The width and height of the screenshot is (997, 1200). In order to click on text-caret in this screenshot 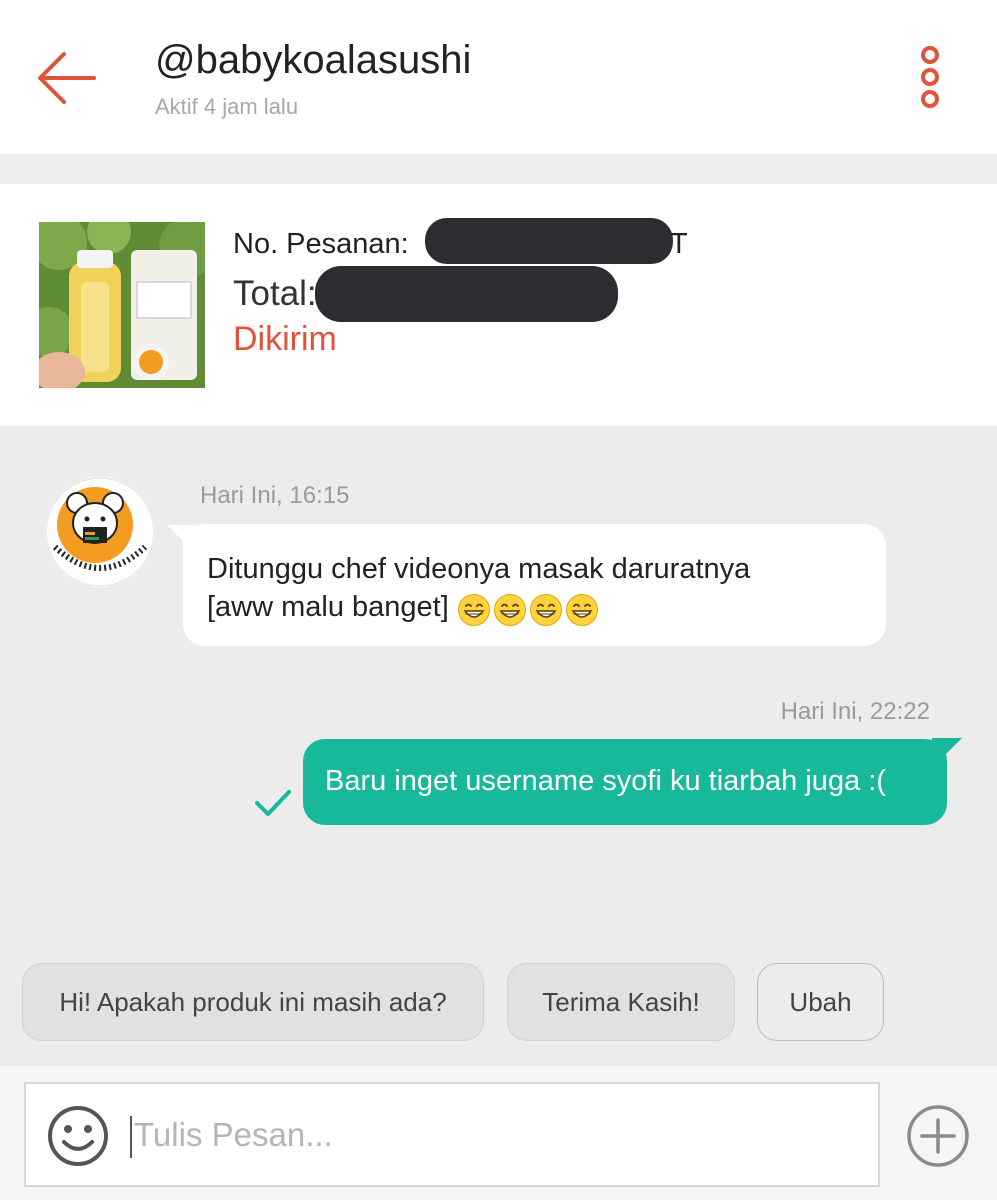, I will do `click(131, 1137)`.